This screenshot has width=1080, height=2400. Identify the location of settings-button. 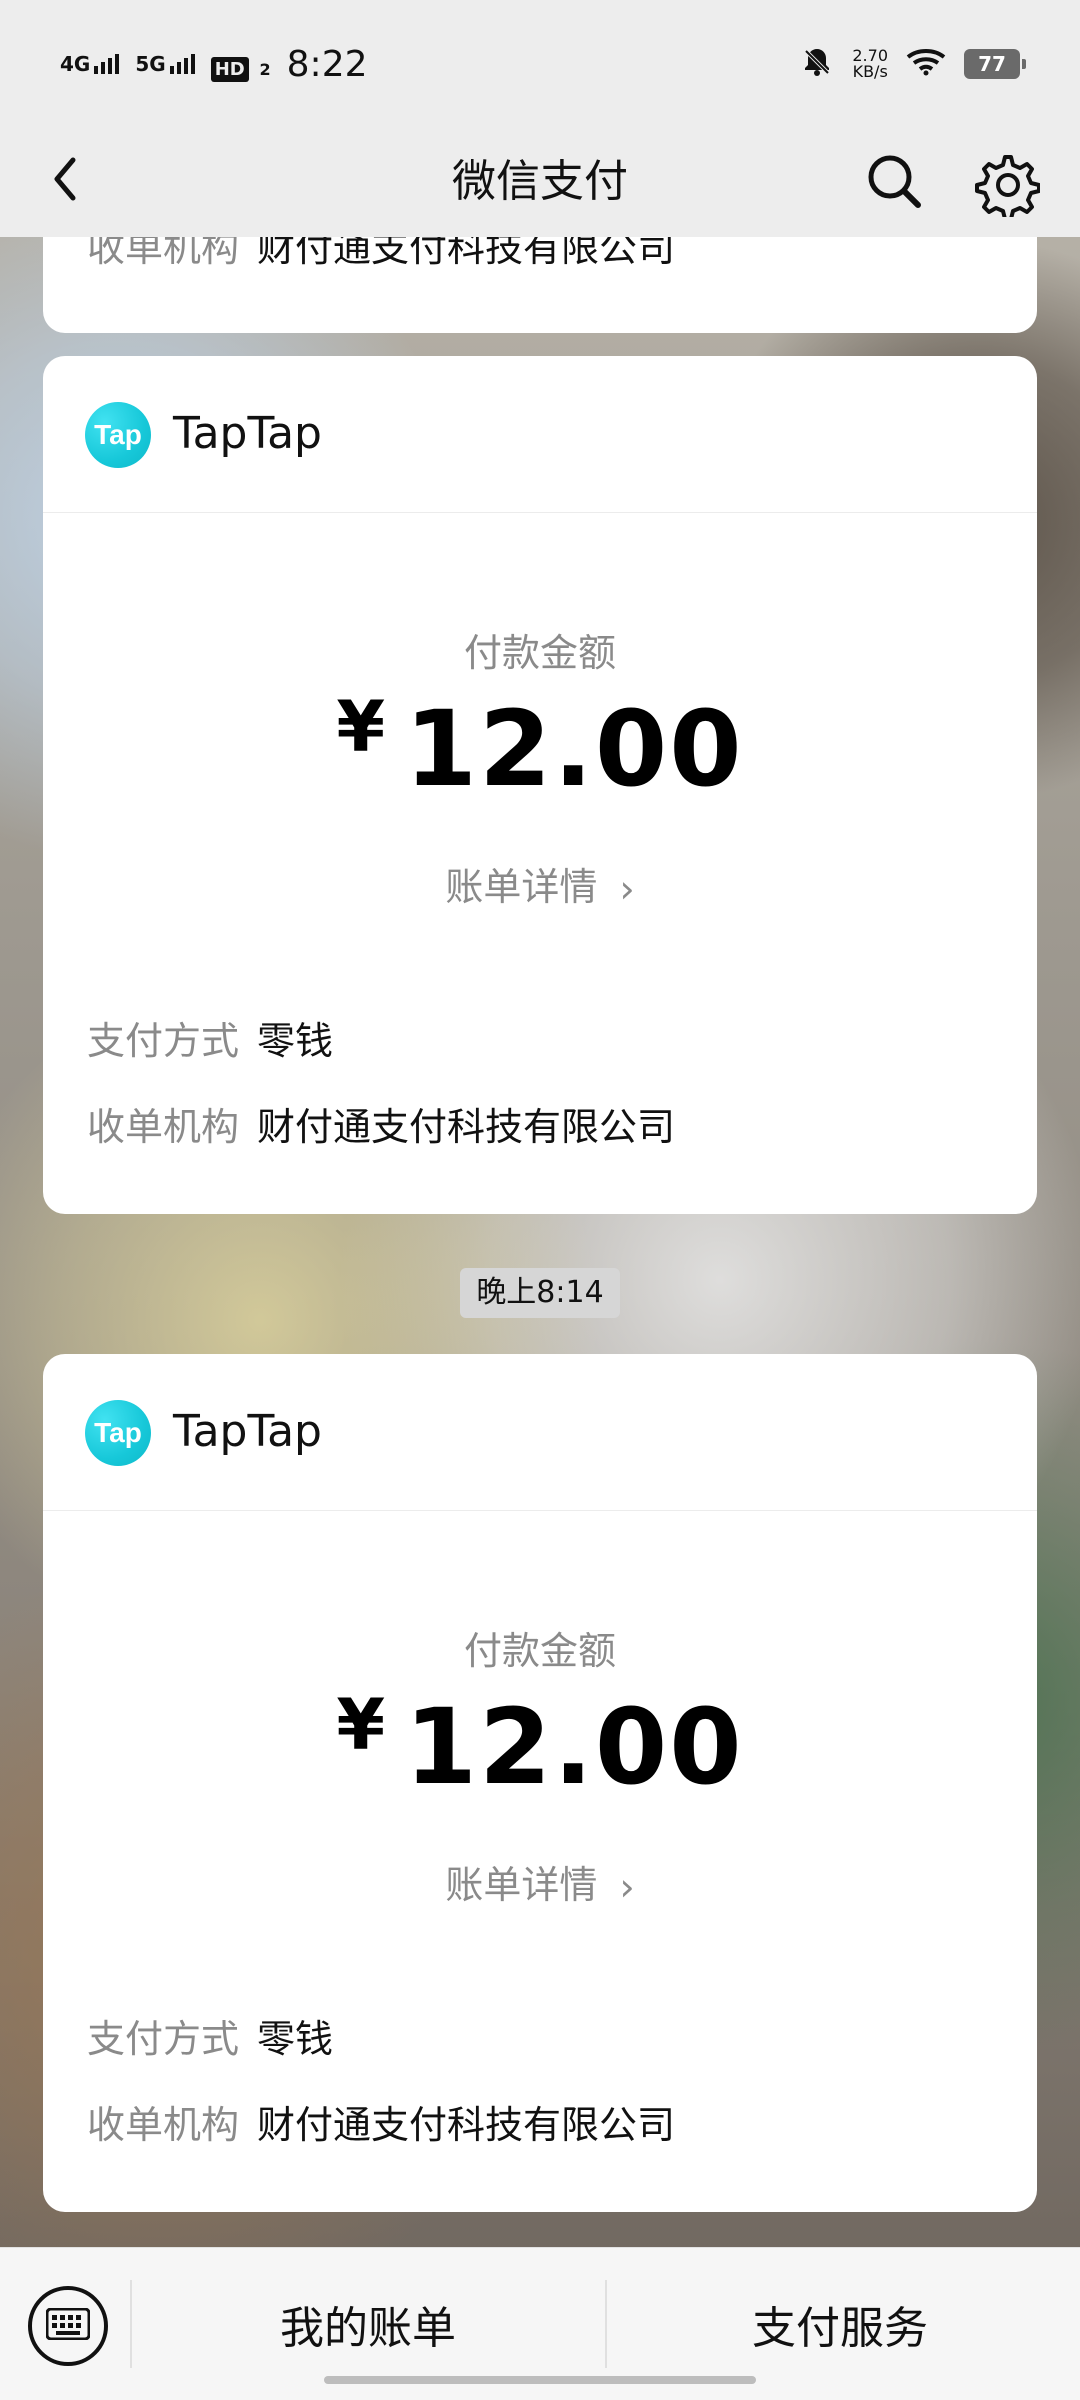
(1005, 184).